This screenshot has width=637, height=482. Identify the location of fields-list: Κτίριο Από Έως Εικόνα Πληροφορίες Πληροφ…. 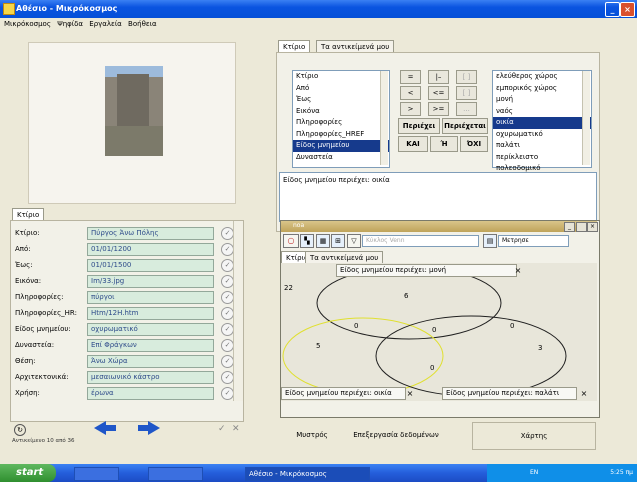
(341, 119).